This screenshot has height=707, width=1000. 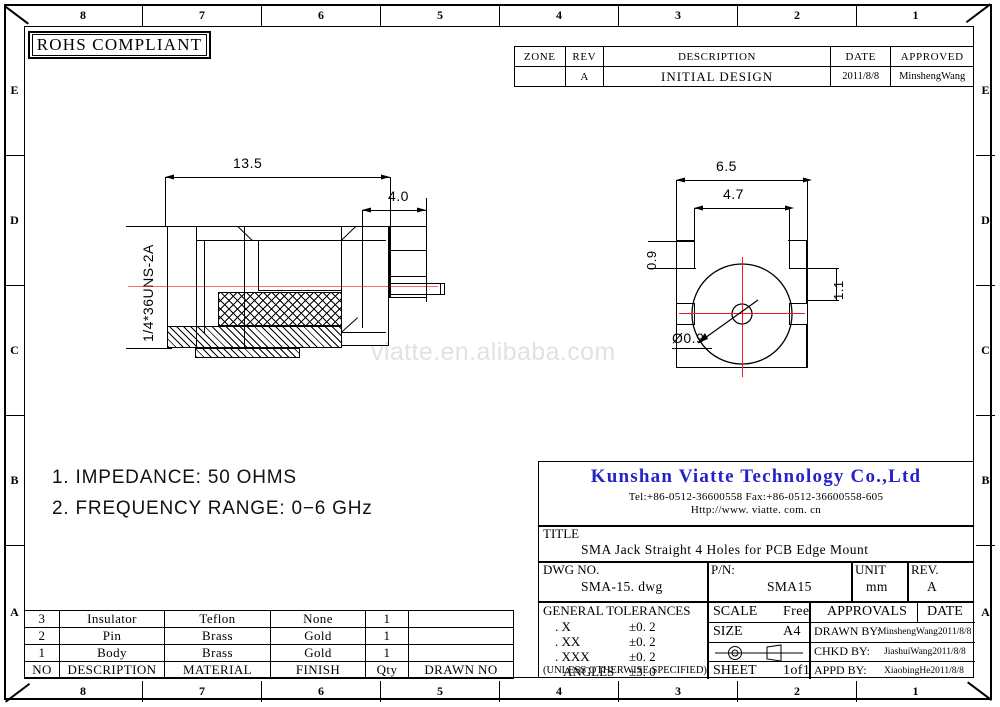 I want to click on first-angle-projection-icon, so click(x=759, y=653).